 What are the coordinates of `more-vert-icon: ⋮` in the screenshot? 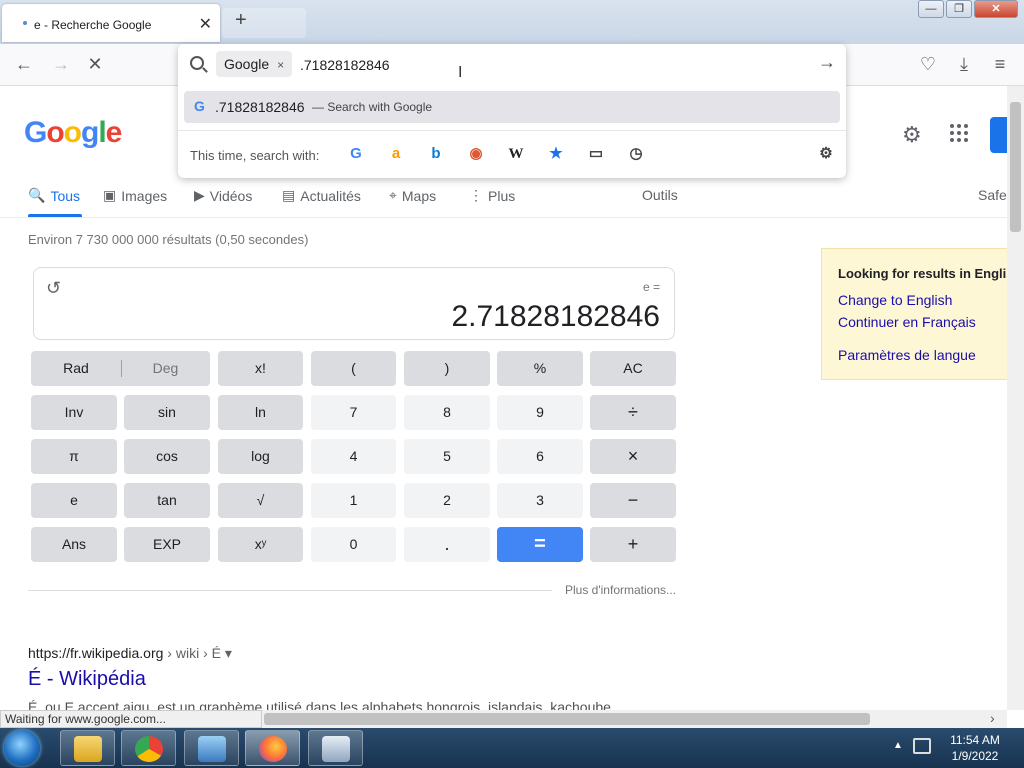 It's located at (476, 195).